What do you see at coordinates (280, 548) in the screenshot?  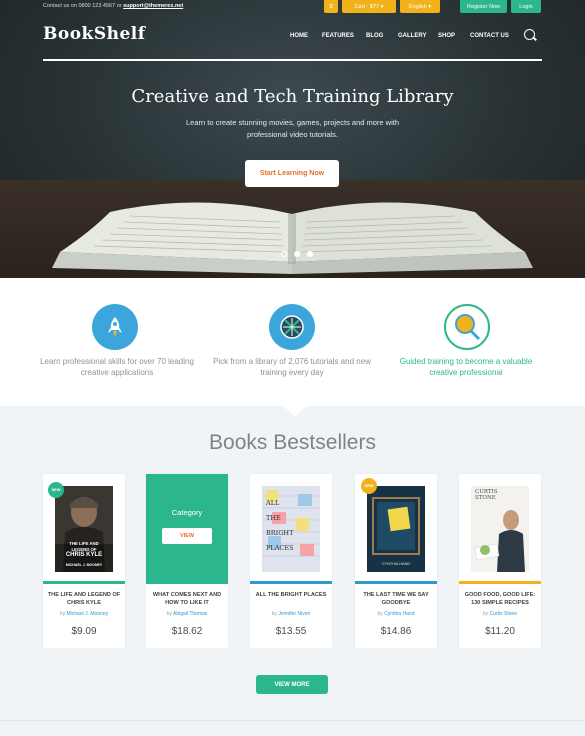 I see `cover-line-4: PLACES` at bounding box center [280, 548].